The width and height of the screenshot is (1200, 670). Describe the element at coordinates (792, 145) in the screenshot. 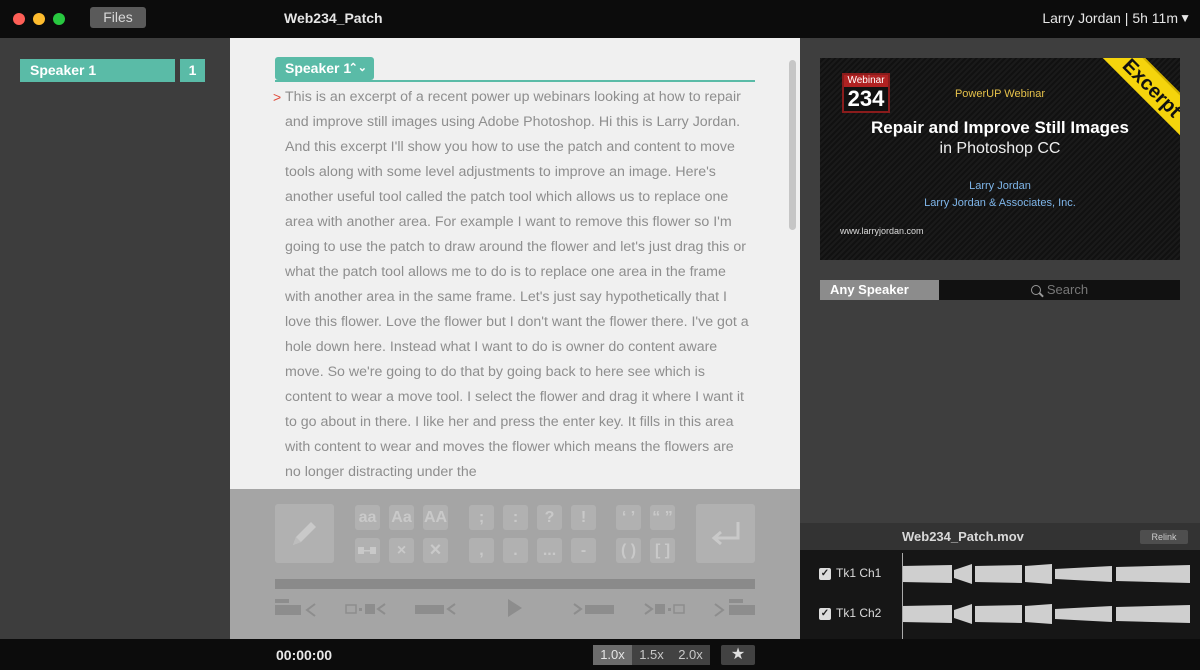

I see `transcript-scrollbar` at that location.